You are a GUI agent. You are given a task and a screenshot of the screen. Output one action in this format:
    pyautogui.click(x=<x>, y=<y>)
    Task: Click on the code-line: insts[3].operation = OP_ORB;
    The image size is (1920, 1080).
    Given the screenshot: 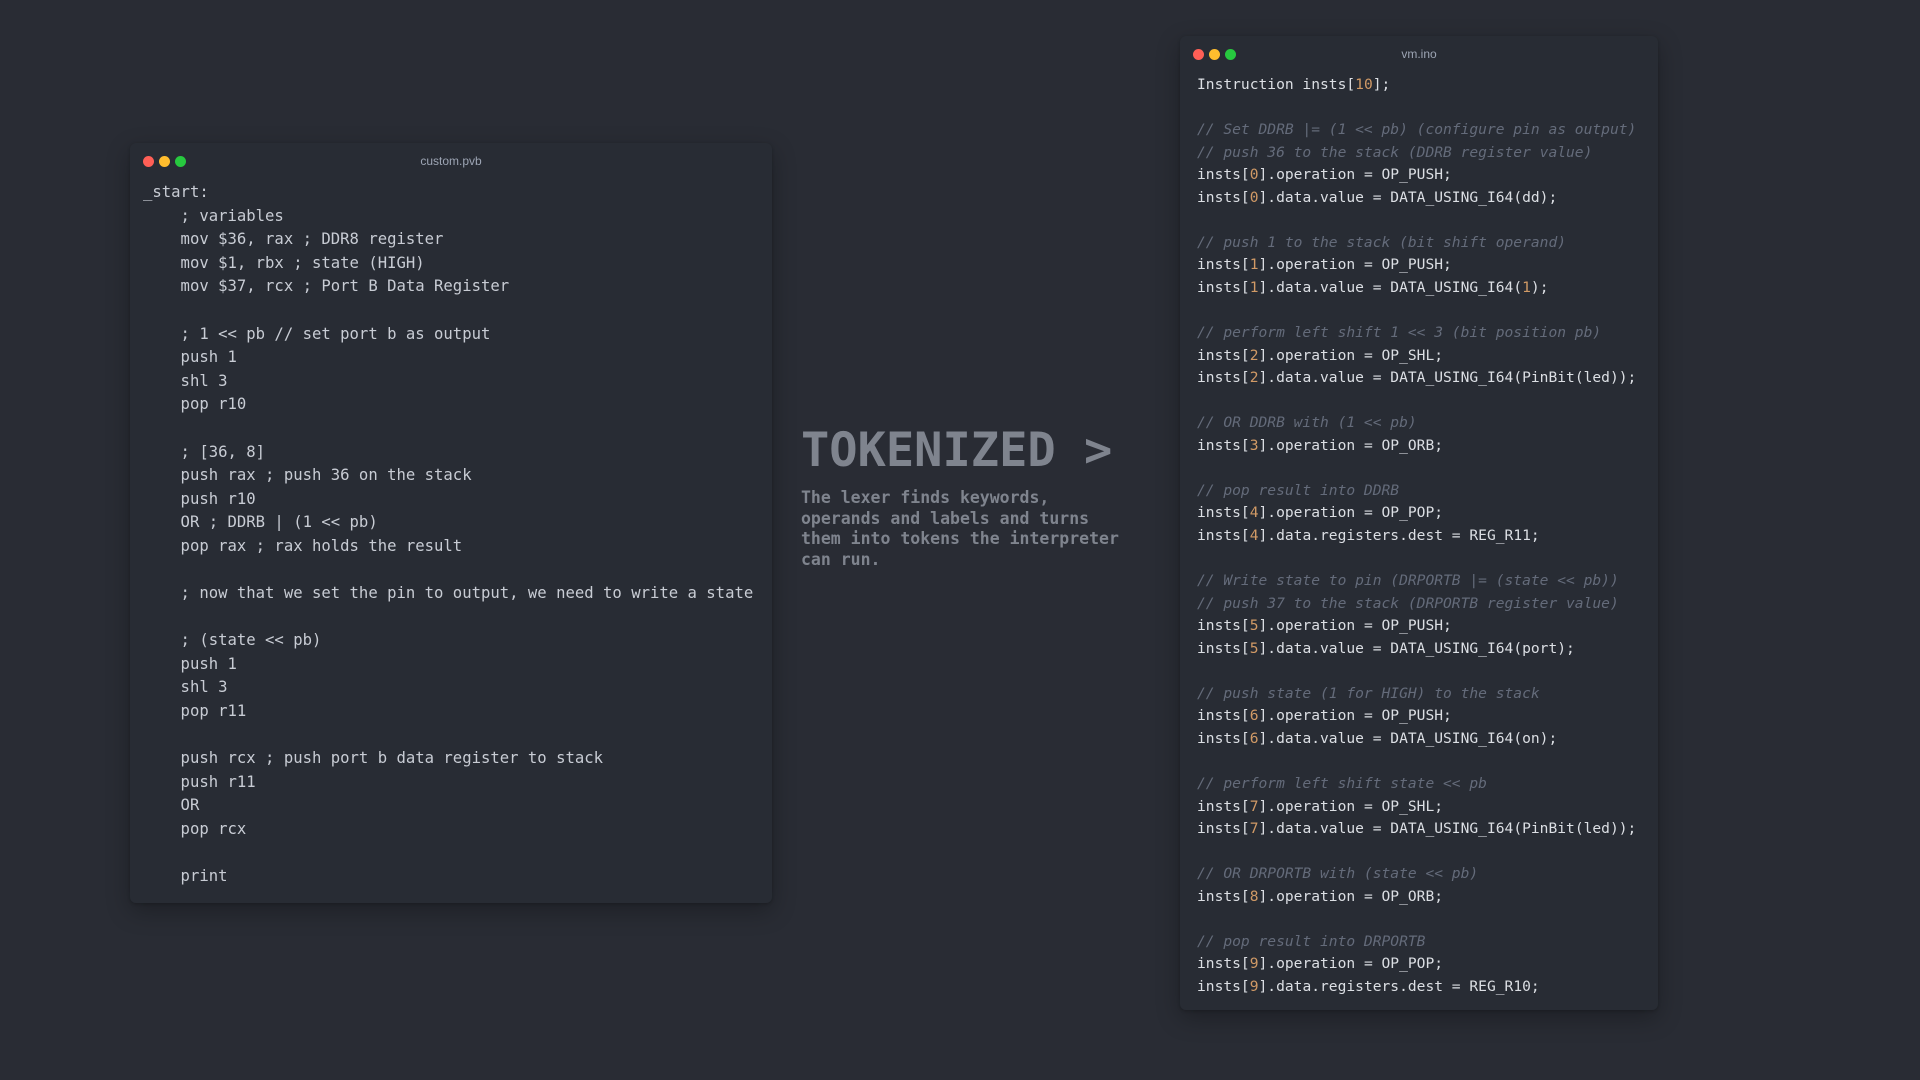 What is the action you would take?
    pyautogui.click(x=1427, y=446)
    